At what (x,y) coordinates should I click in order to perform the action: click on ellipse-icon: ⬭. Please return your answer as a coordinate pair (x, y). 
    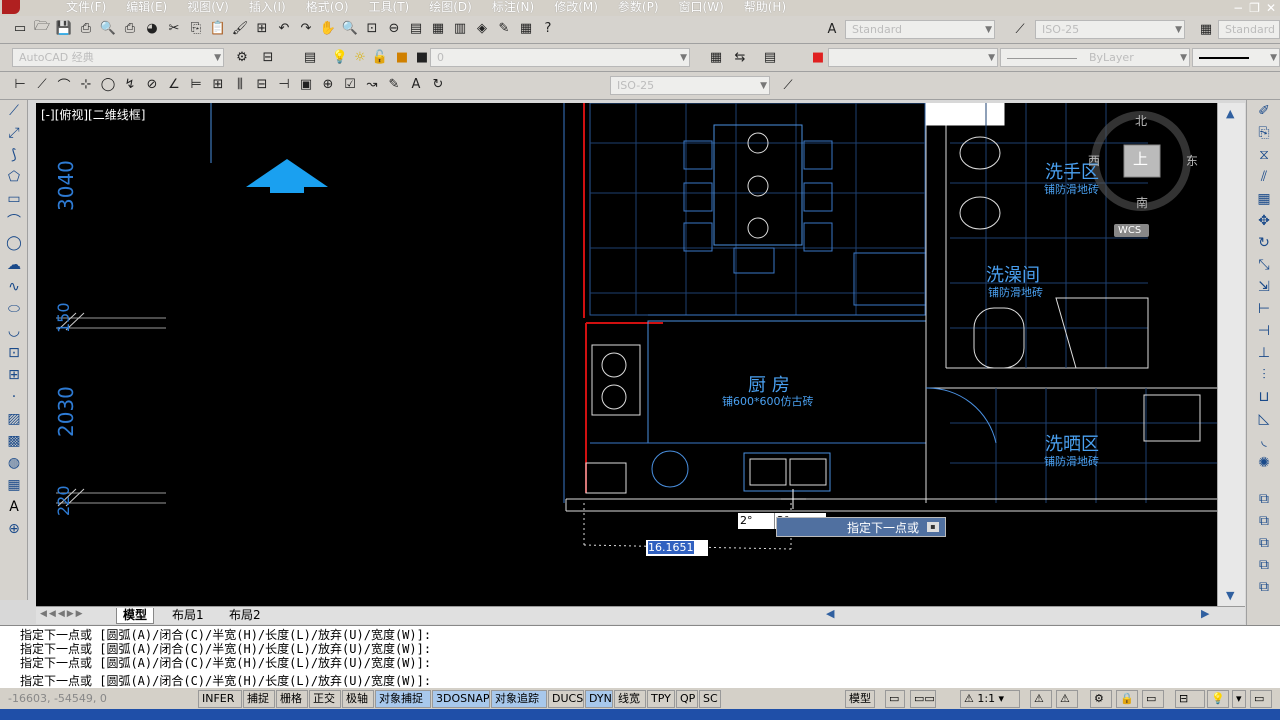
    Looking at the image, I should click on (14, 309).